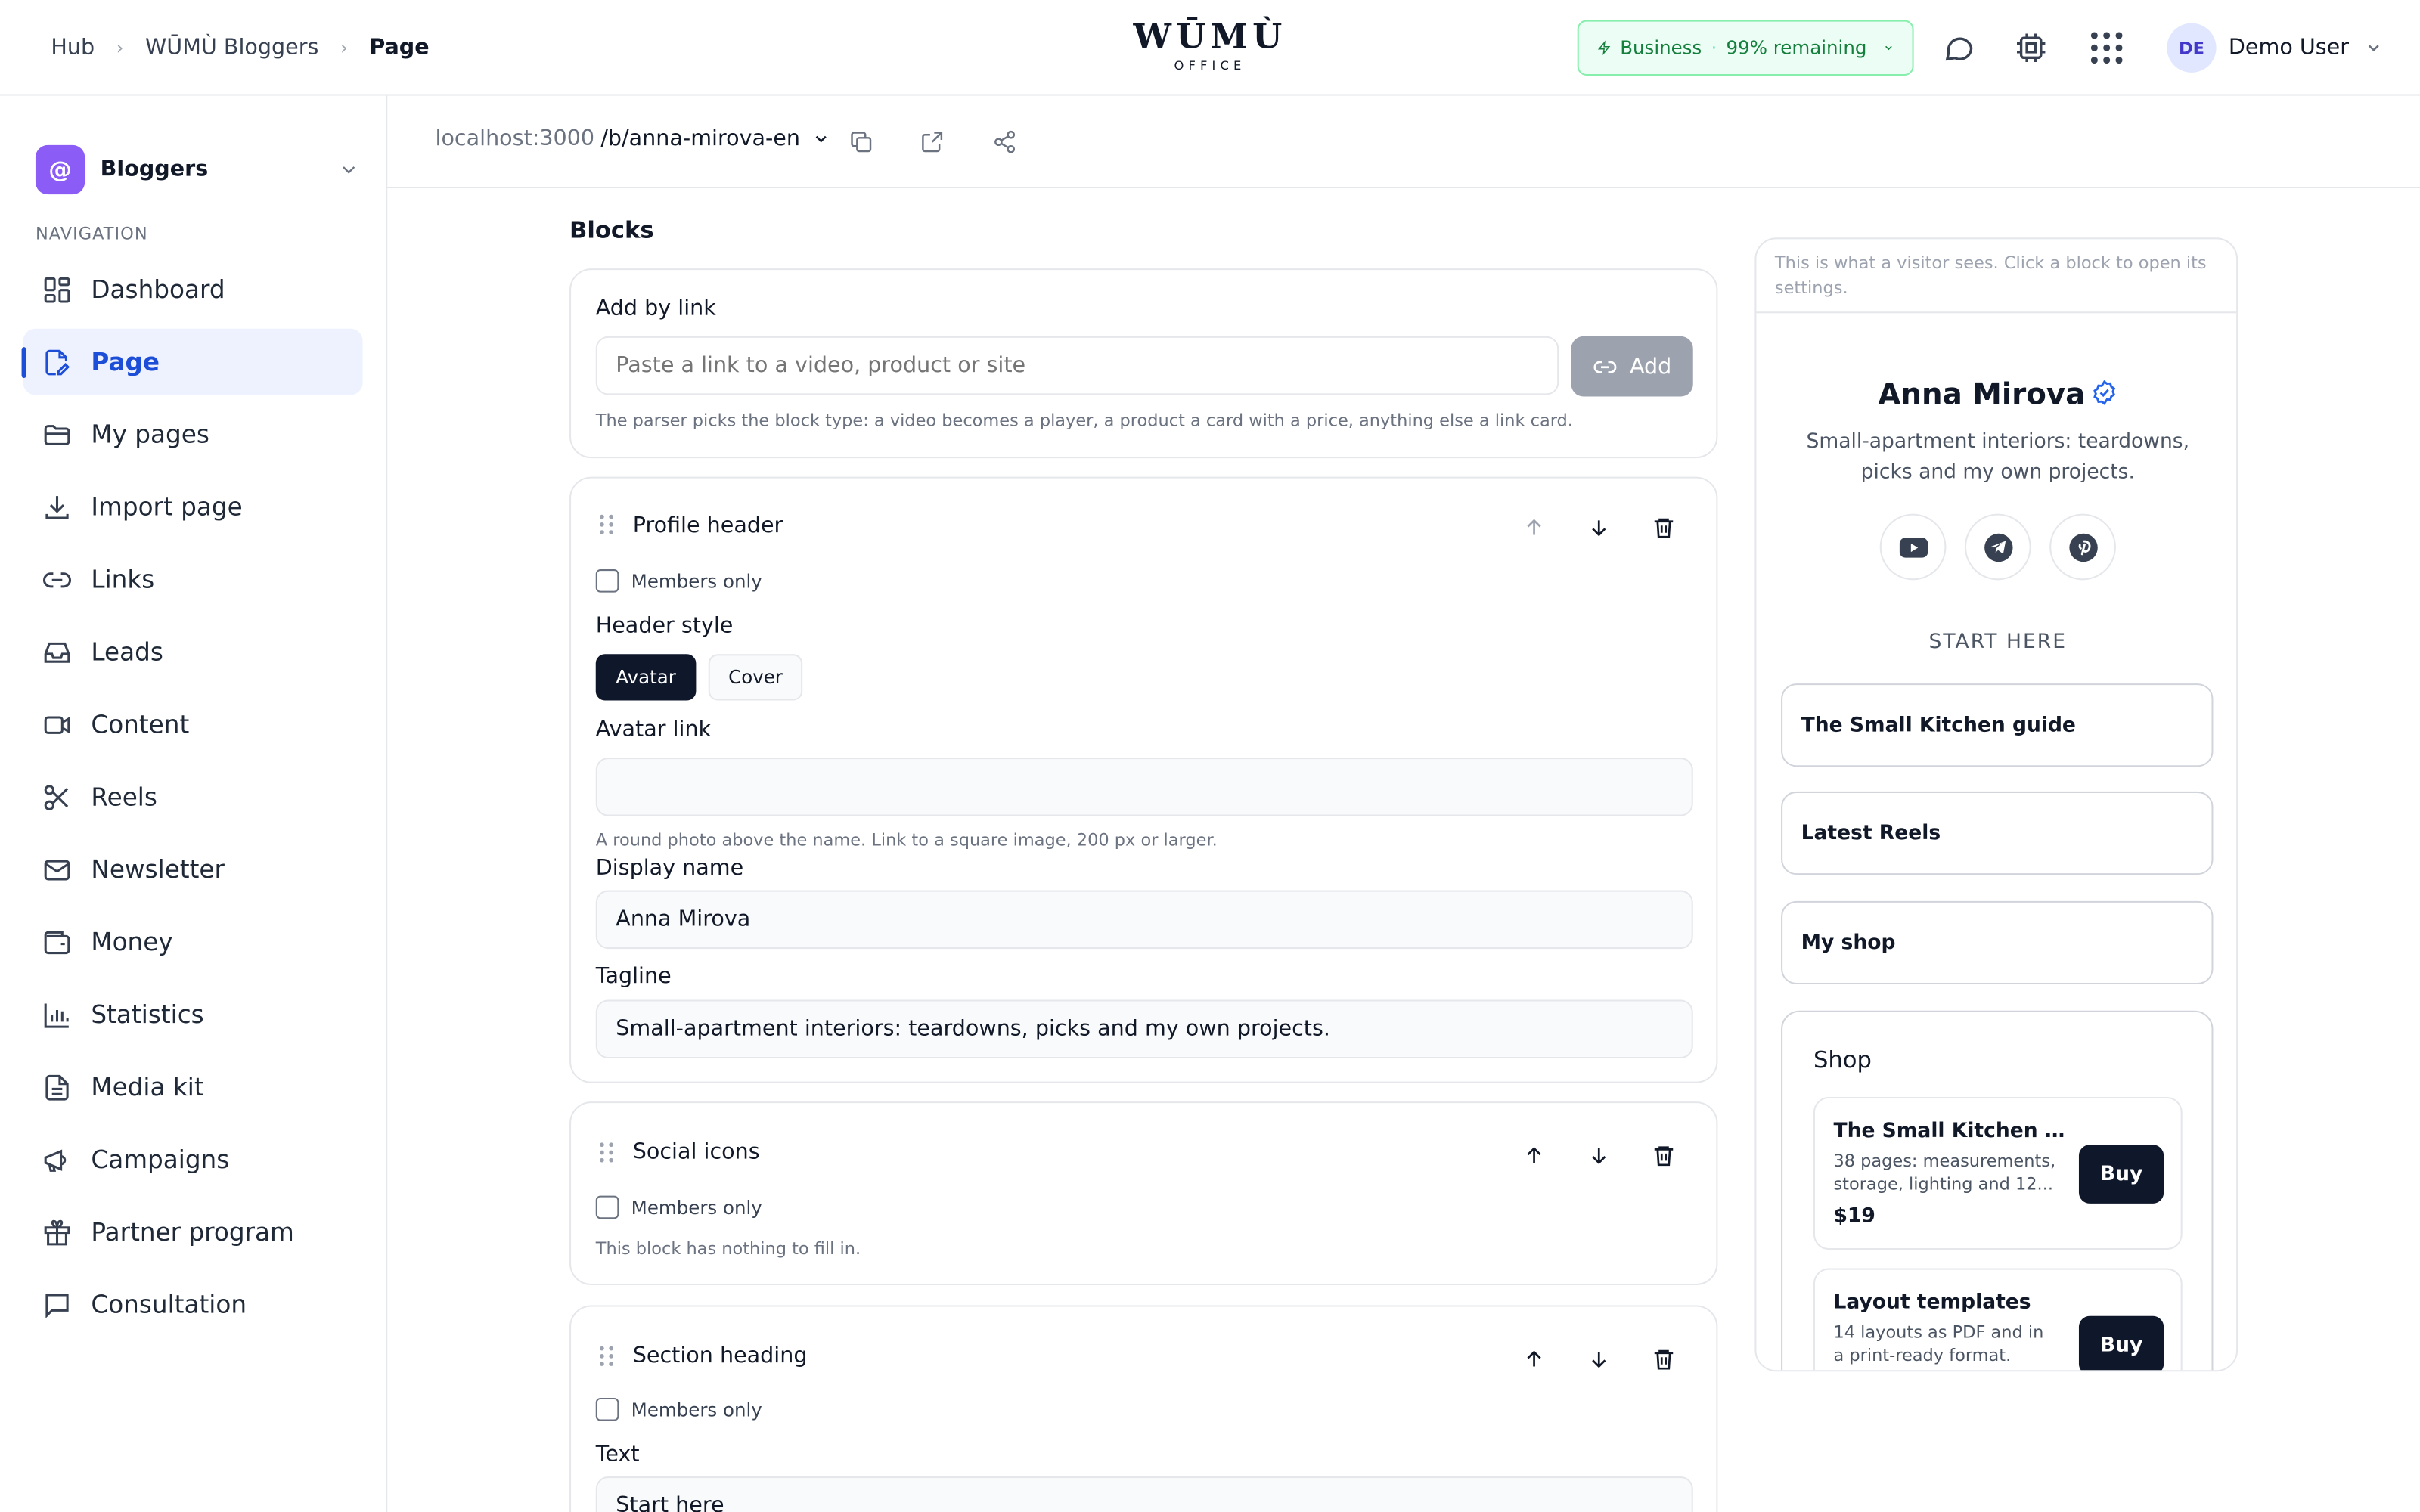 The width and height of the screenshot is (2420, 1512). Describe the element at coordinates (1745, 48) in the screenshot. I see `plan-badge: Business · 99% remaining` at that location.